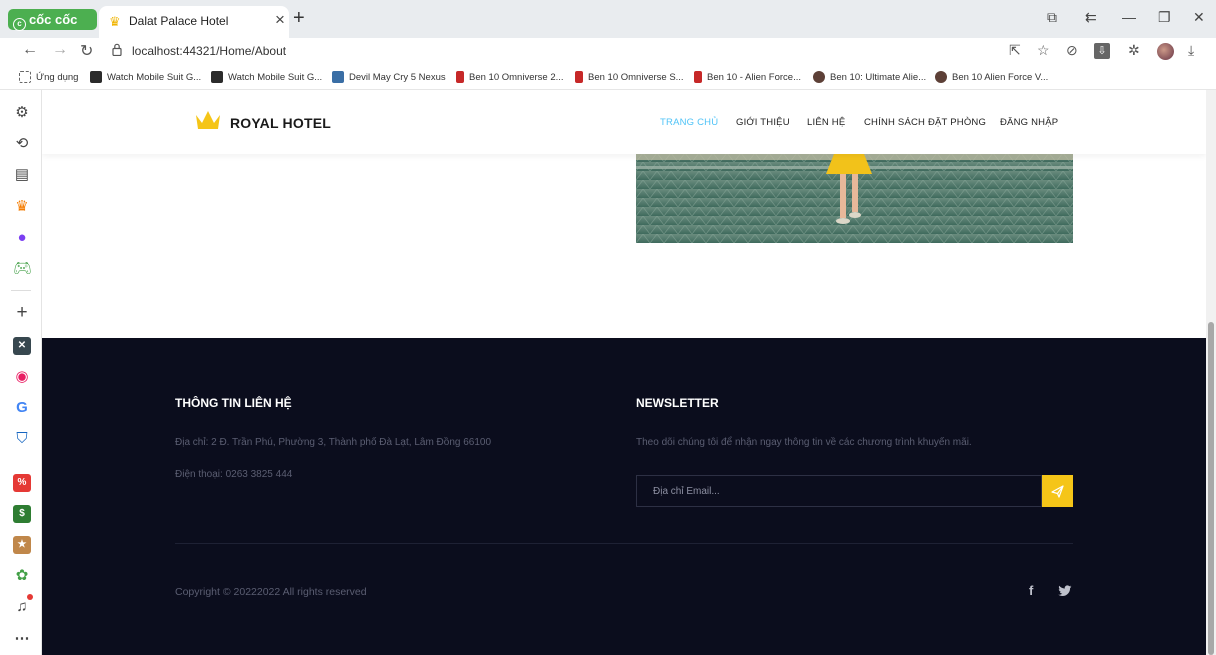  I want to click on crown-app-icon: ♛, so click(22, 207).